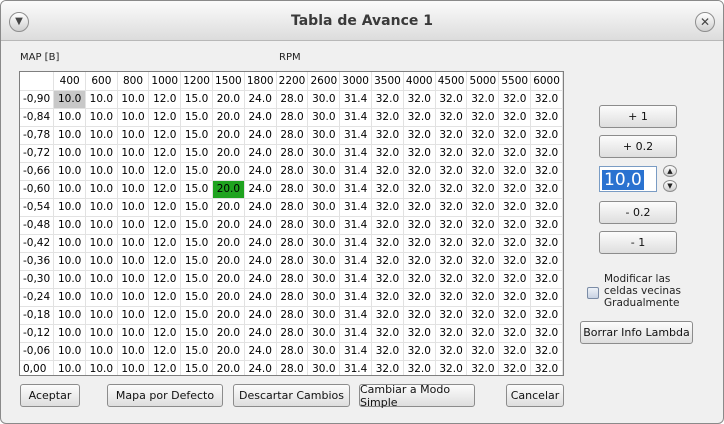 The image size is (724, 424). I want to click on cancel-button: Cancelar, so click(535, 395).